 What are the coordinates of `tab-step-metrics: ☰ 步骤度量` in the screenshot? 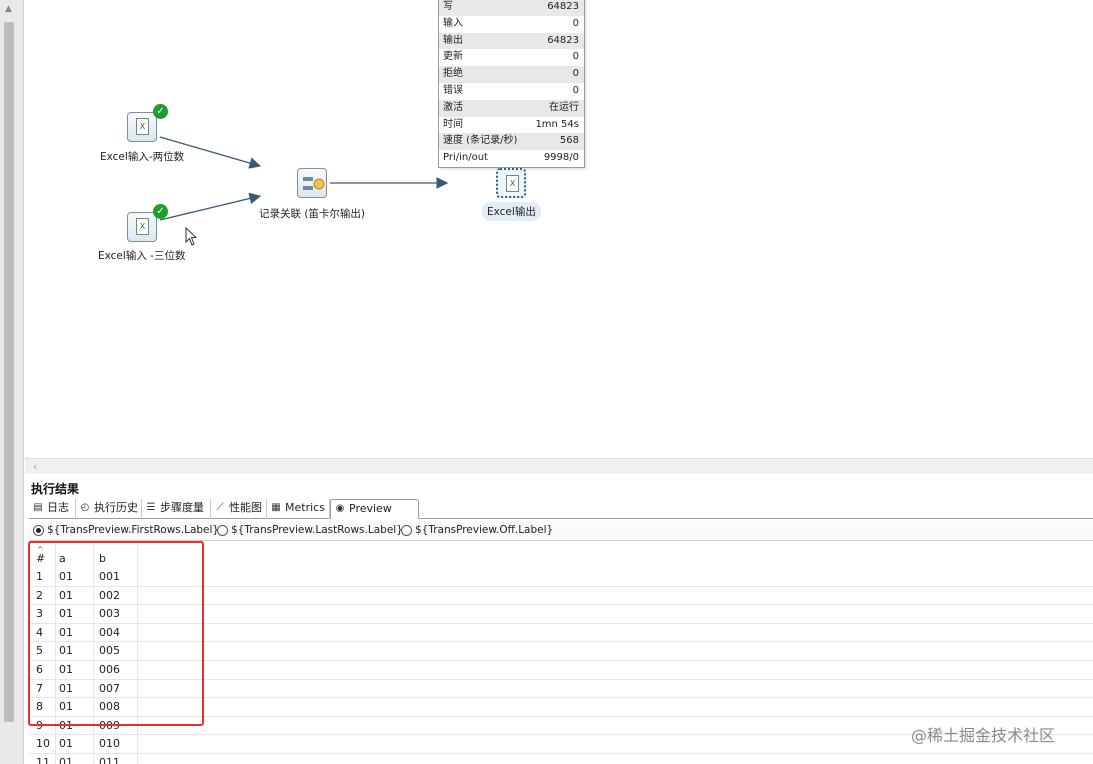 It's located at (176, 509).